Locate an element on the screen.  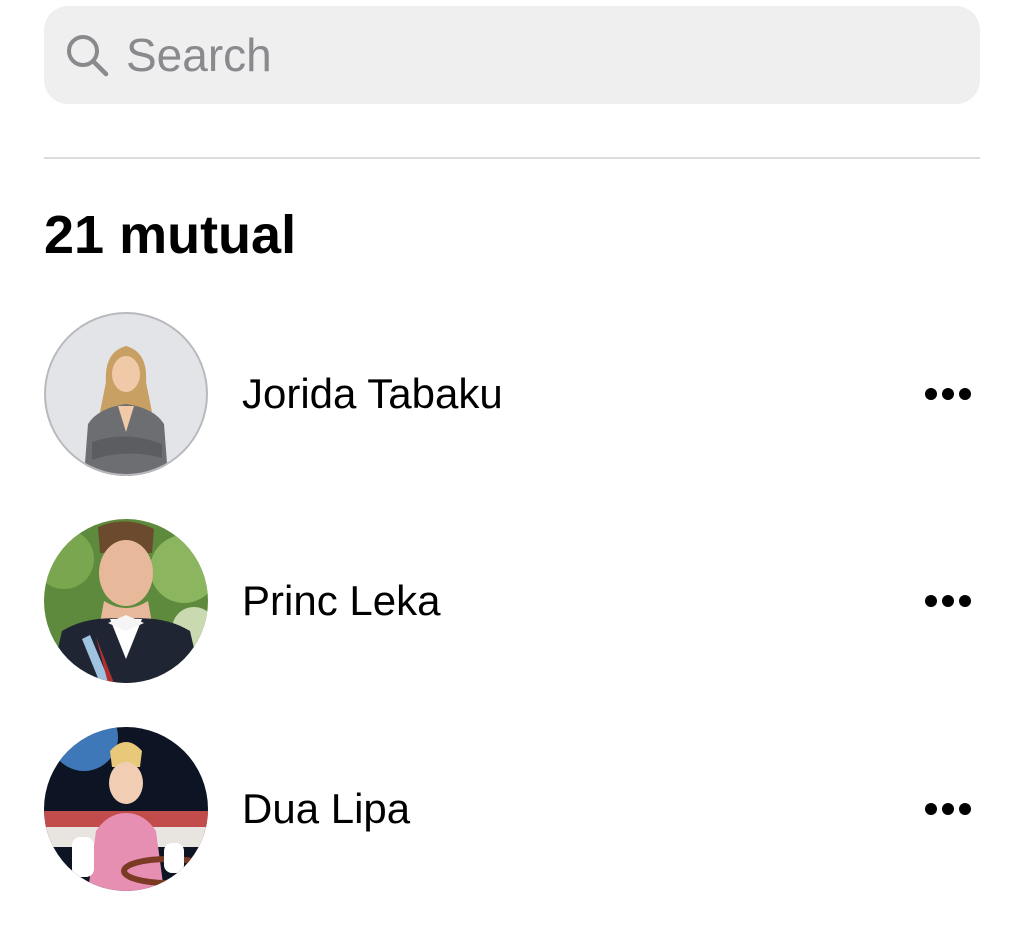
account-name: Princ Leka is located at coordinates (341, 601).